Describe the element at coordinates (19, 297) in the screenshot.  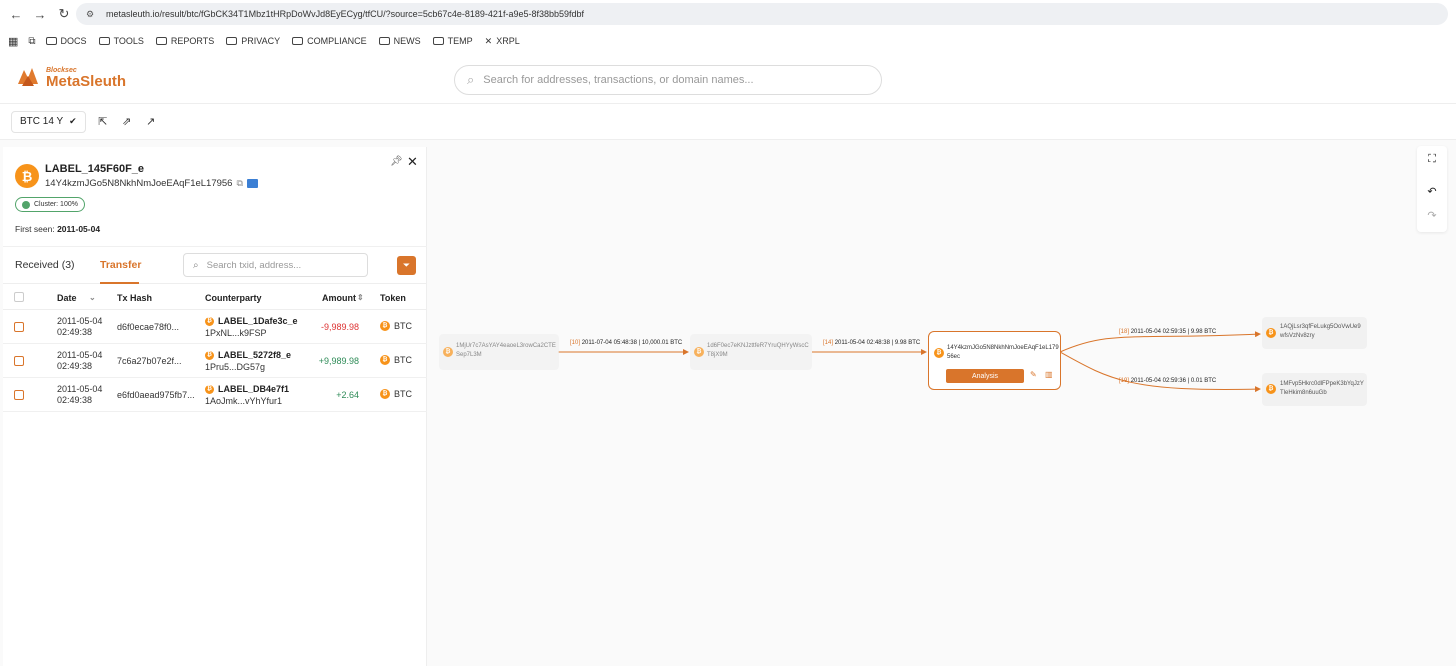
I see `select-all-checkbox` at that location.